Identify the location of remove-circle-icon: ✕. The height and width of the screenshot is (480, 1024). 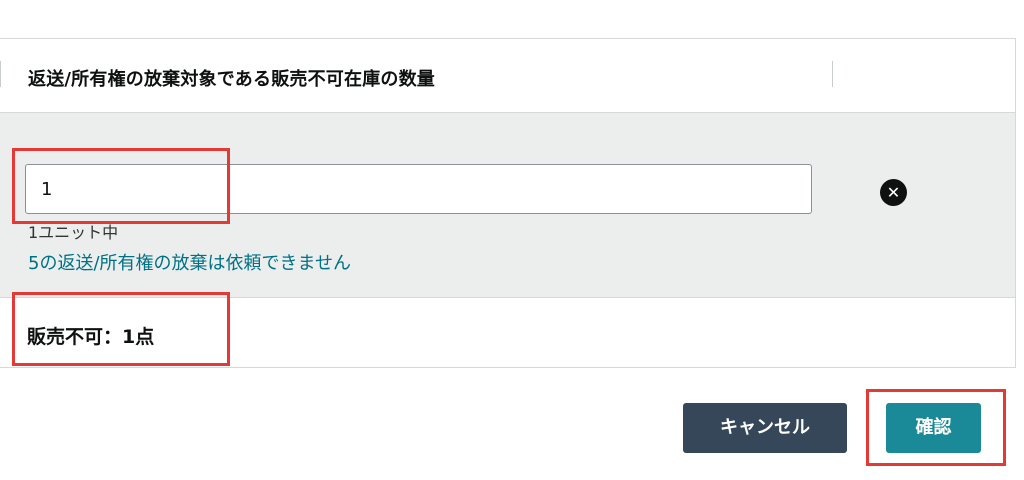
(893, 192).